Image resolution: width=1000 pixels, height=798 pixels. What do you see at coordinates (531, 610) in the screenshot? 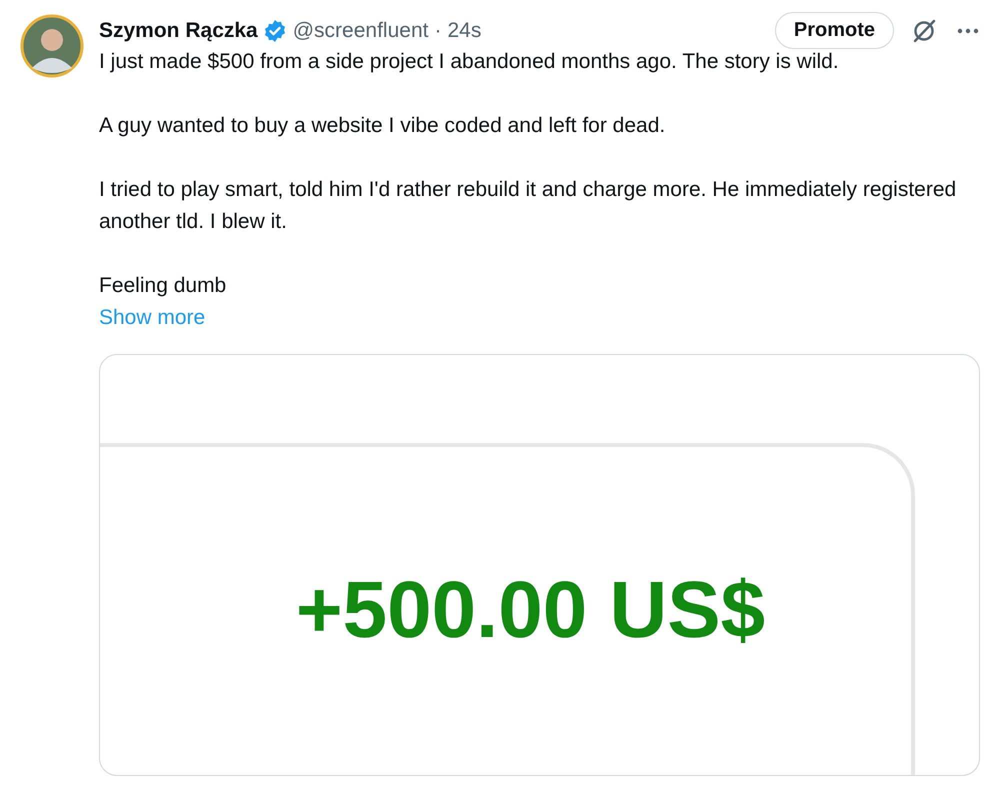
I see `amount-text: +500.00 US$` at bounding box center [531, 610].